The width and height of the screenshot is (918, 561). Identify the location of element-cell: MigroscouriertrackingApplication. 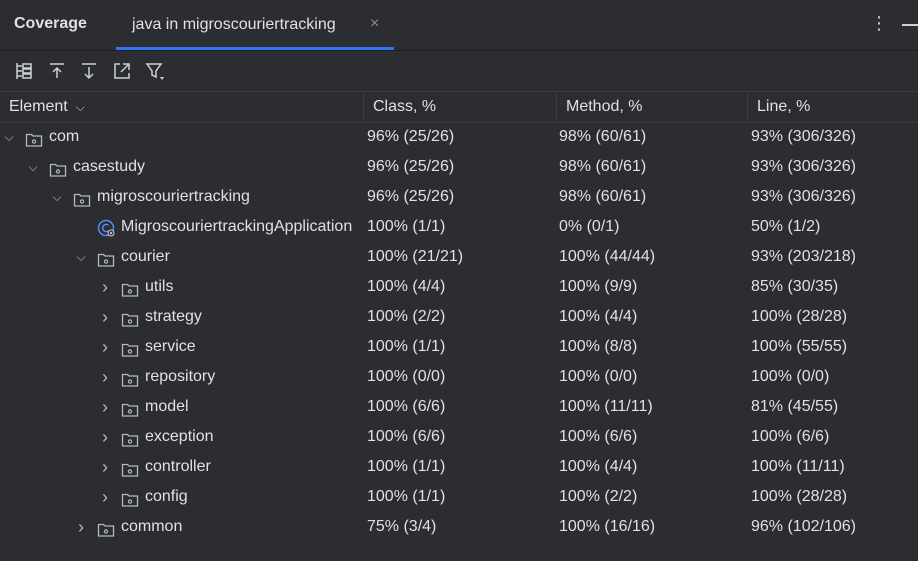
(181, 227).